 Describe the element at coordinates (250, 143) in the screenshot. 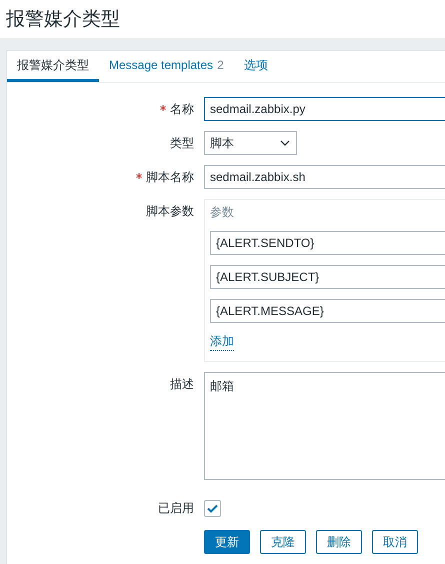

I see `type-select: 脚本` at that location.